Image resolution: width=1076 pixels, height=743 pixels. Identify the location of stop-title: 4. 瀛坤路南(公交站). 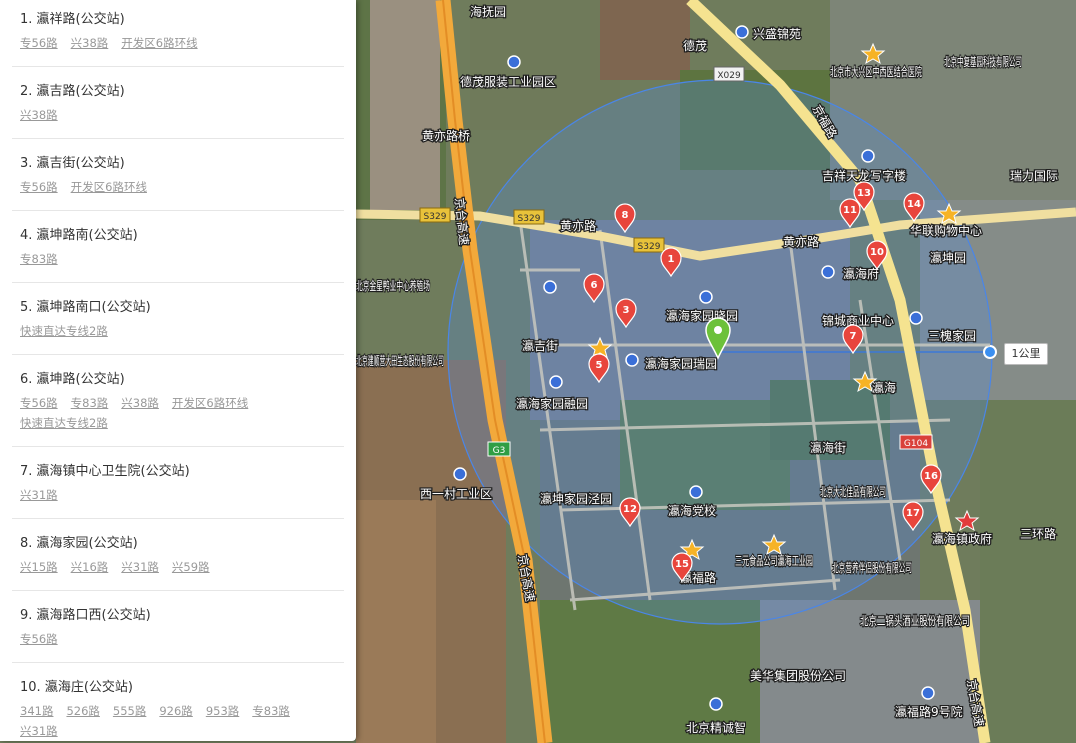
(79, 233).